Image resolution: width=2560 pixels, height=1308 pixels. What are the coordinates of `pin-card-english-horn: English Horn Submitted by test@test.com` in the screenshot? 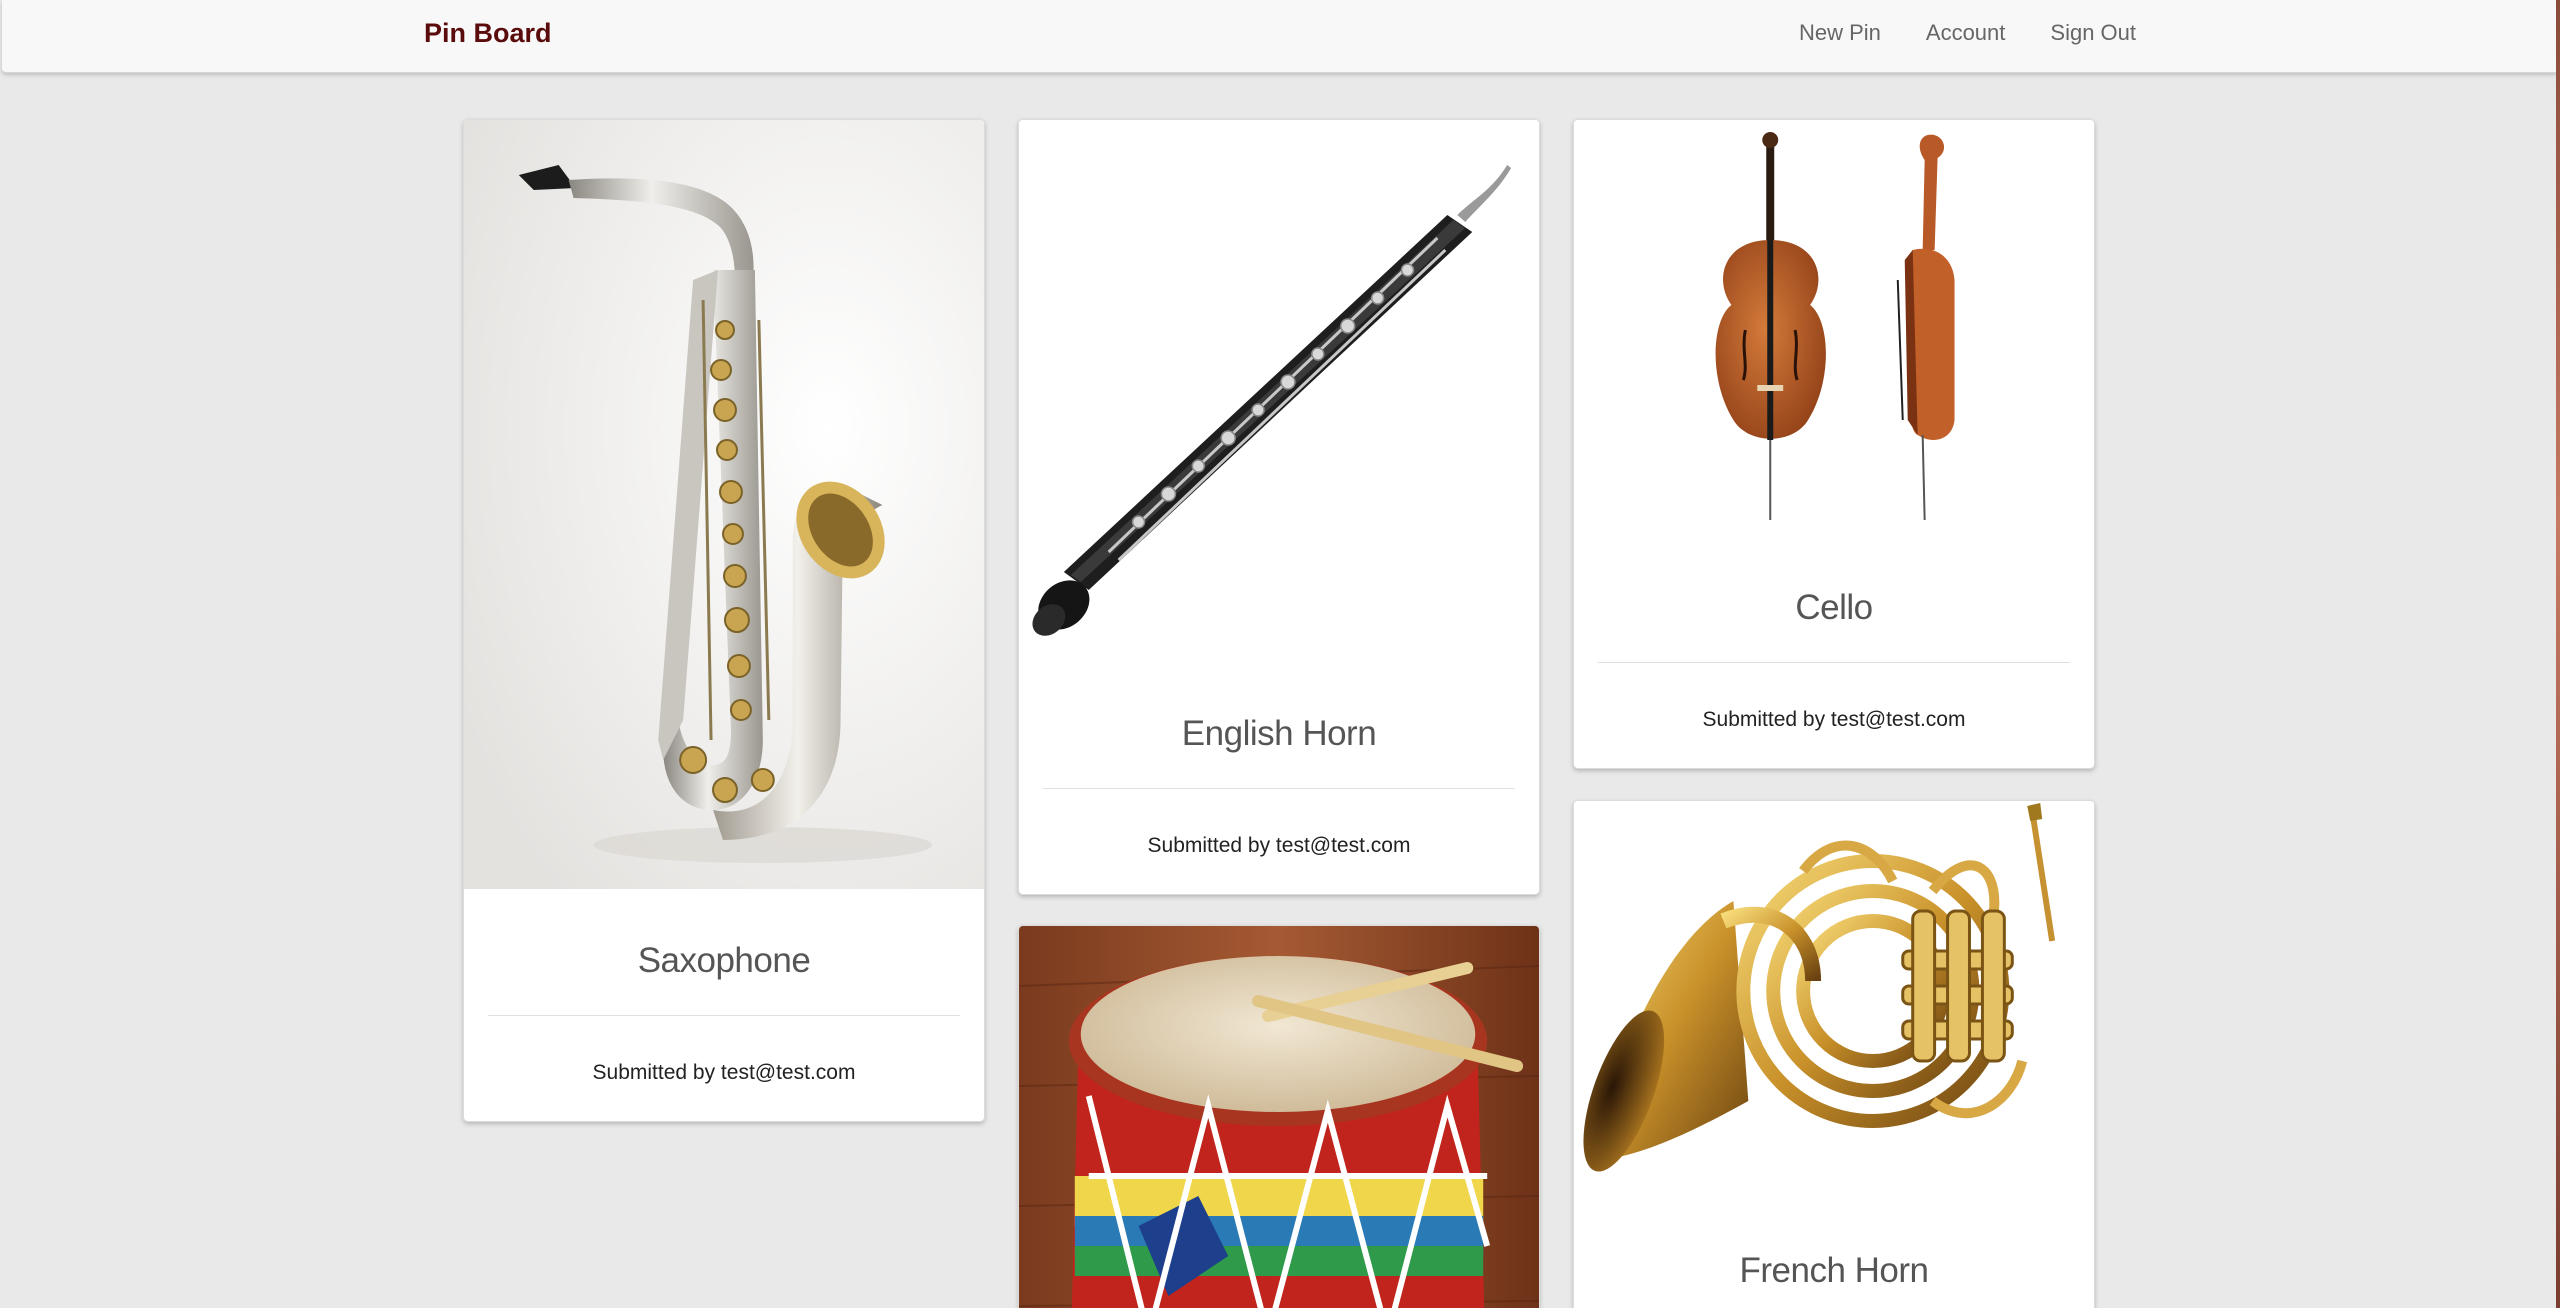 It's located at (1279, 507).